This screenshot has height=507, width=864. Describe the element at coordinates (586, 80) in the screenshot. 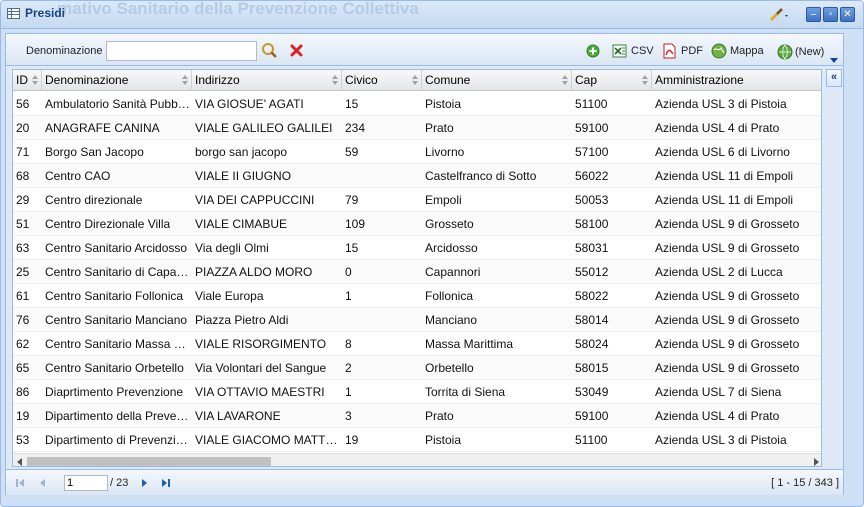

I see `column-header-label: Cap` at that location.